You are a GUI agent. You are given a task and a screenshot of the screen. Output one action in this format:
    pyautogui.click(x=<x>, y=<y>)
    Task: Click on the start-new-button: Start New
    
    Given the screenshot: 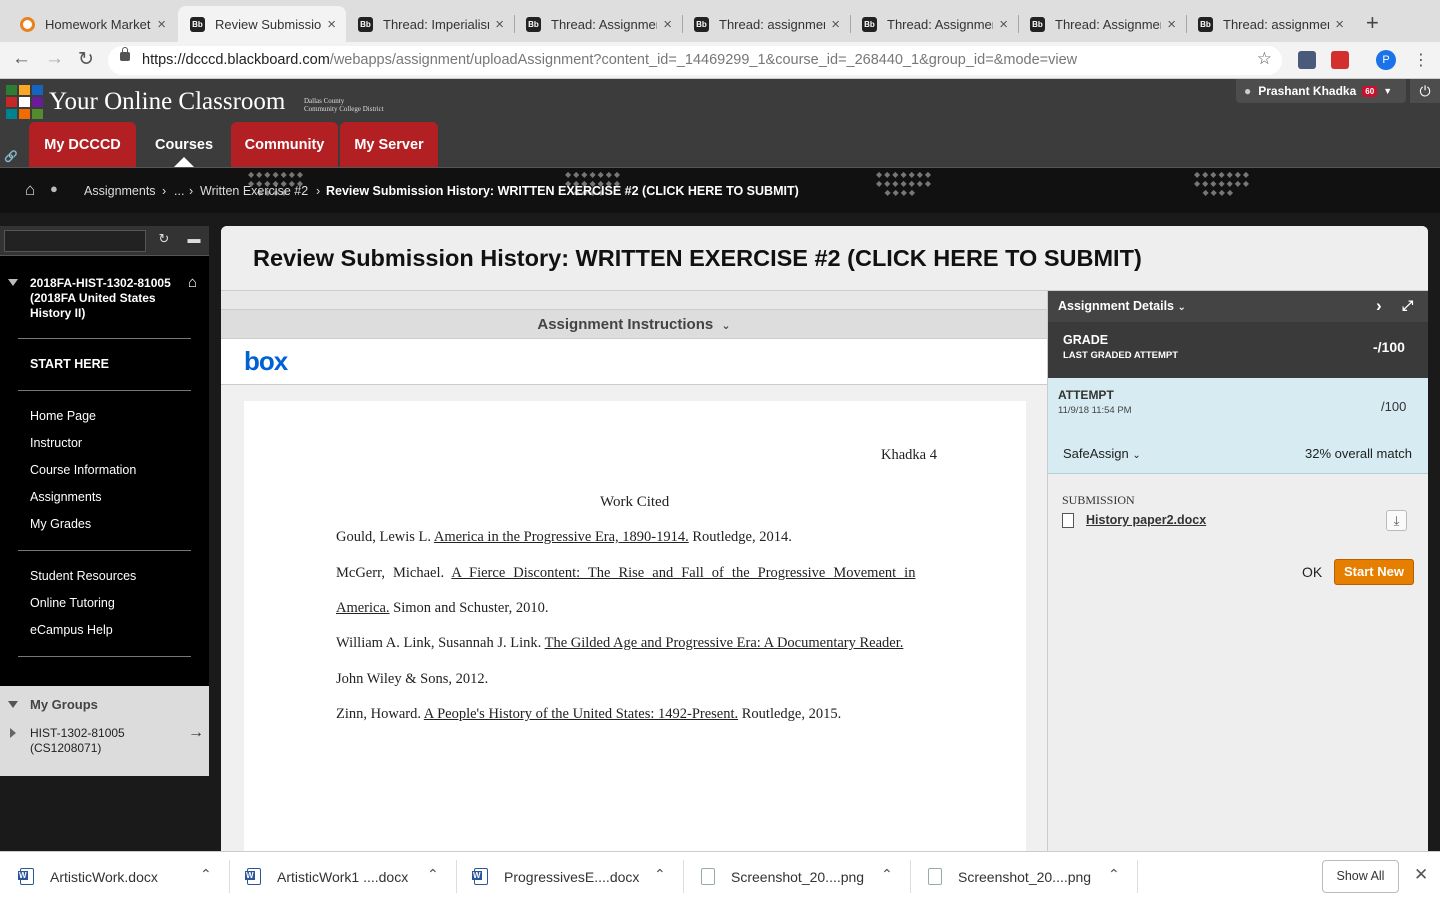 What is the action you would take?
    pyautogui.click(x=1374, y=572)
    